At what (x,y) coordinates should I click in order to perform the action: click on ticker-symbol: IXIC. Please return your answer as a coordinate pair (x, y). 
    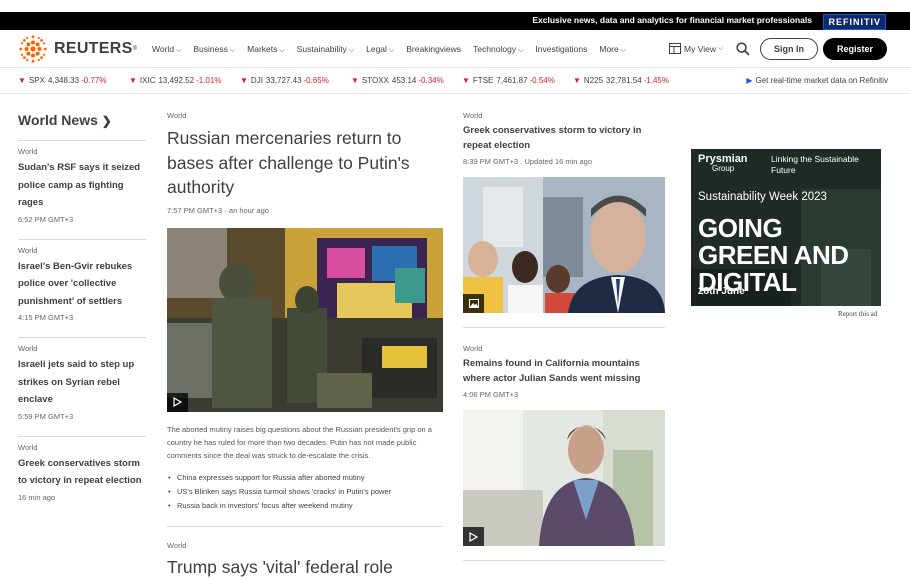
    Looking at the image, I should click on (147, 80).